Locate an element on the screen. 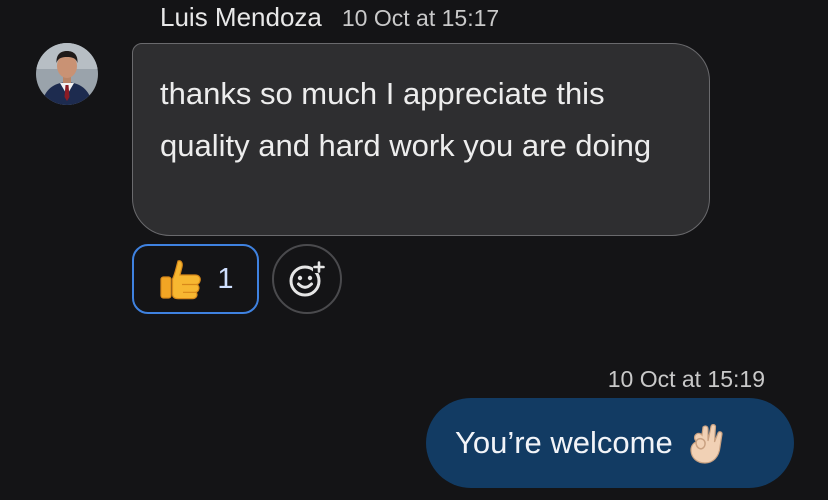  add-reaction-smiley-icon is located at coordinates (307, 279).